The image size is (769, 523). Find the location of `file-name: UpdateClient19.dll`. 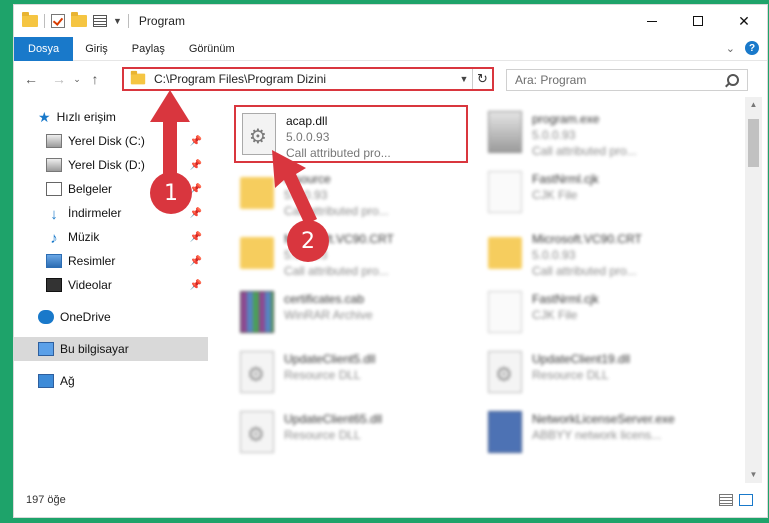

file-name: UpdateClient19.dll is located at coordinates (581, 359).